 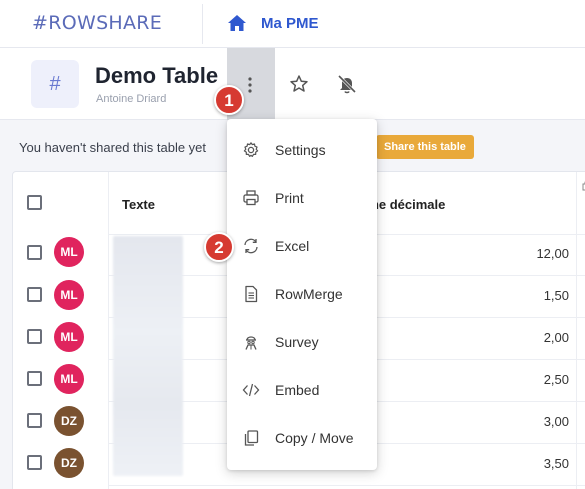 What do you see at coordinates (251, 198) in the screenshot?
I see `printer-icon` at bounding box center [251, 198].